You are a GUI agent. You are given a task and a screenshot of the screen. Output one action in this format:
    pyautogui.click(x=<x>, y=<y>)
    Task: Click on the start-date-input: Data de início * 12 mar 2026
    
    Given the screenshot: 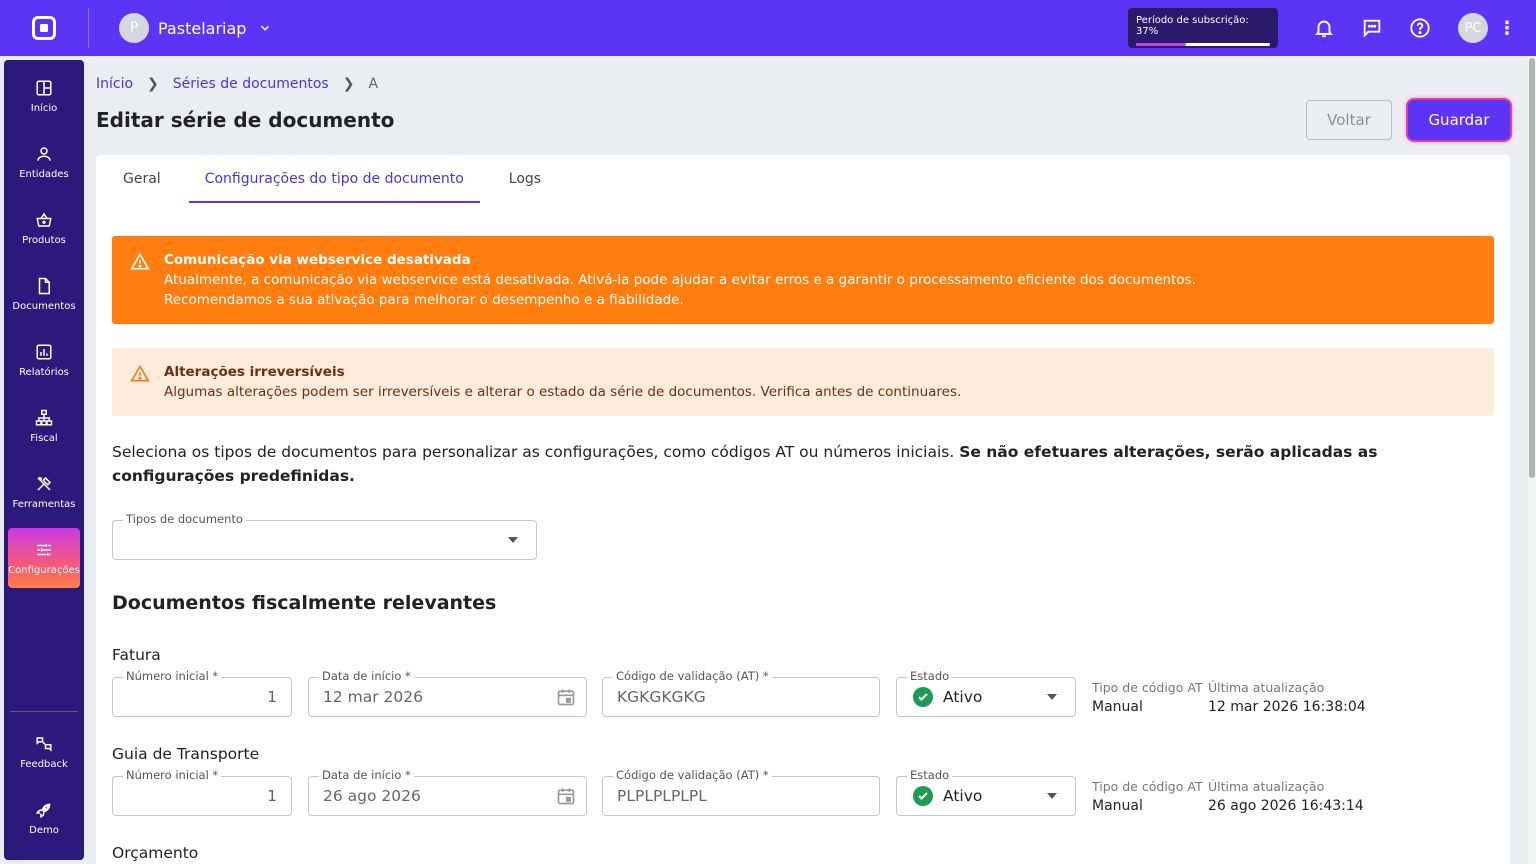 What is the action you would take?
    pyautogui.click(x=447, y=693)
    